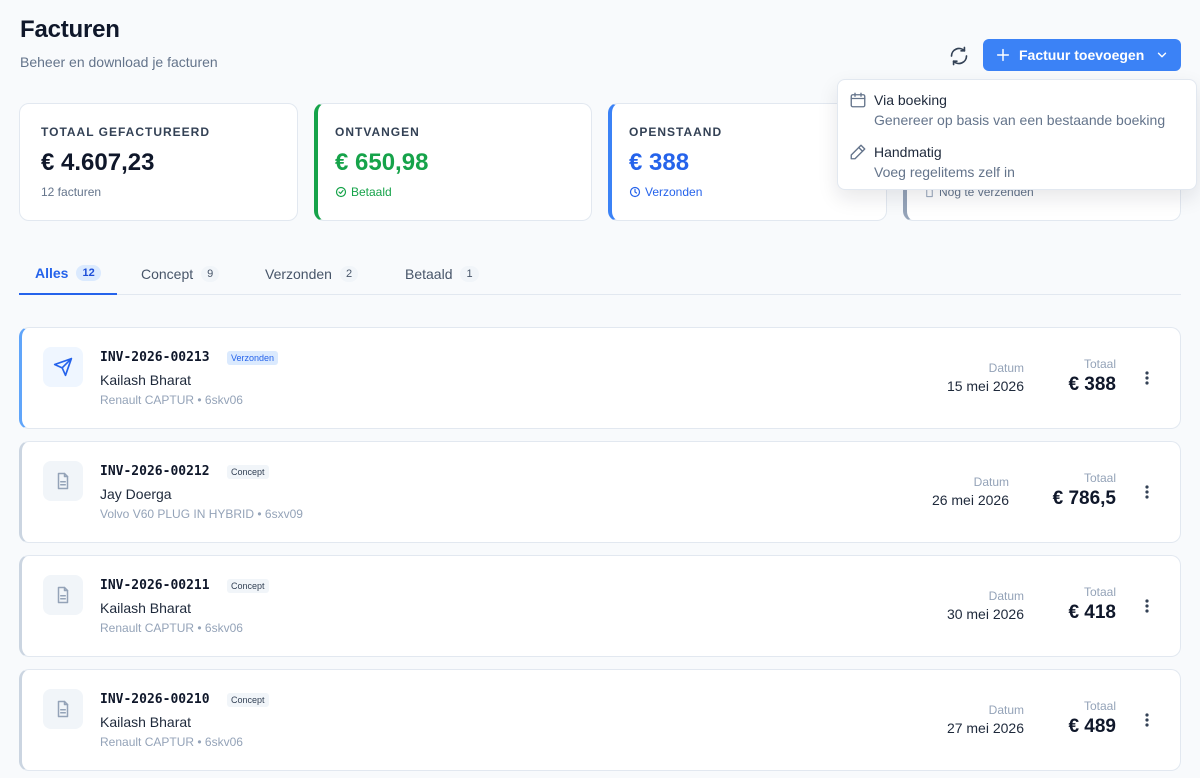 This screenshot has width=1200, height=778. I want to click on calendar-icon, so click(858, 100).